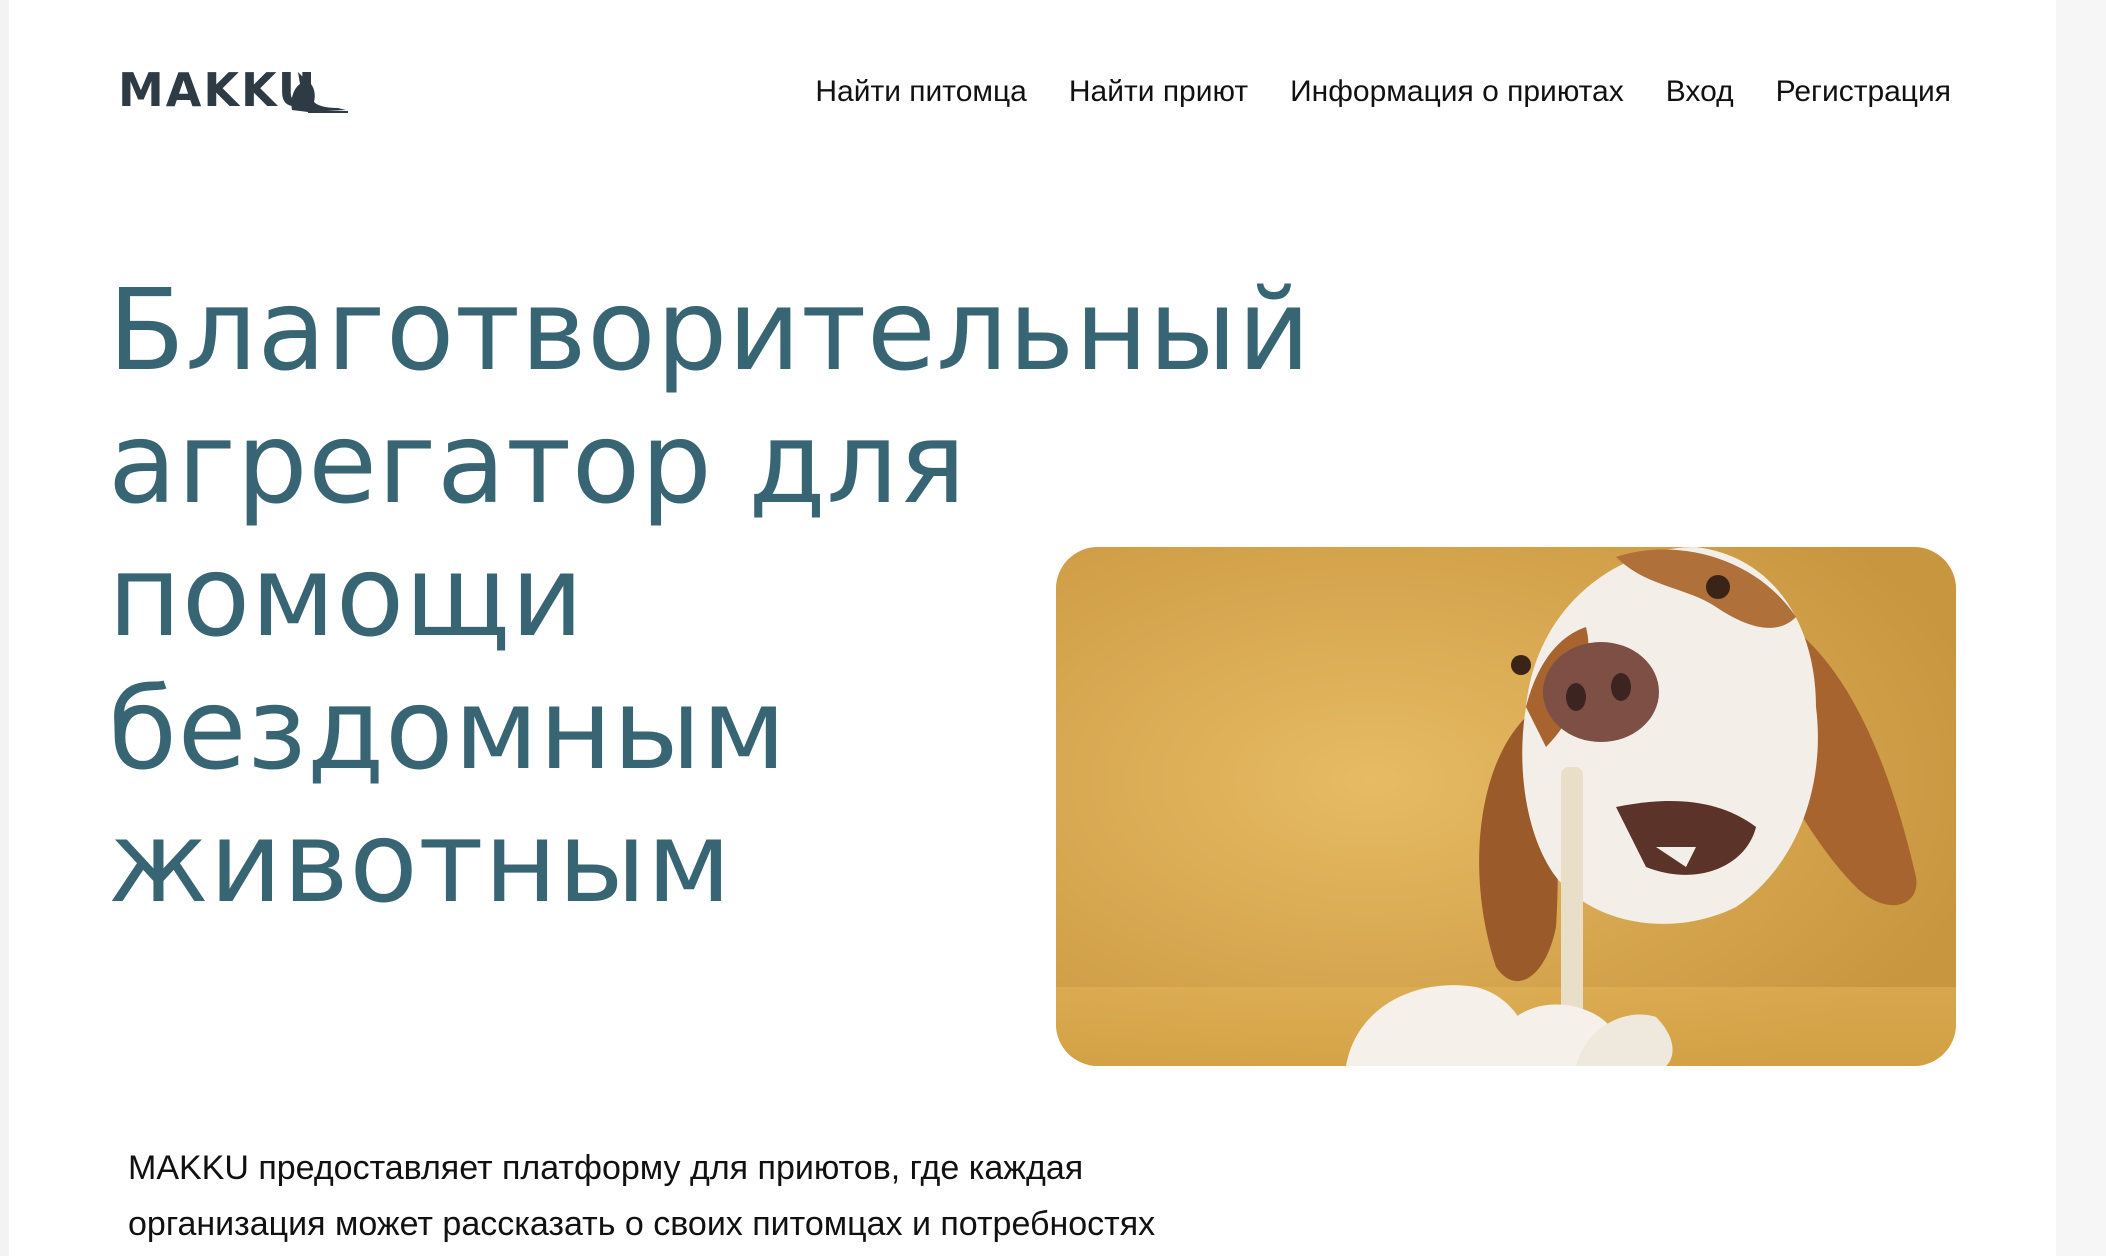  I want to click on hero-title-line: Благотворительный, so click(709, 331).